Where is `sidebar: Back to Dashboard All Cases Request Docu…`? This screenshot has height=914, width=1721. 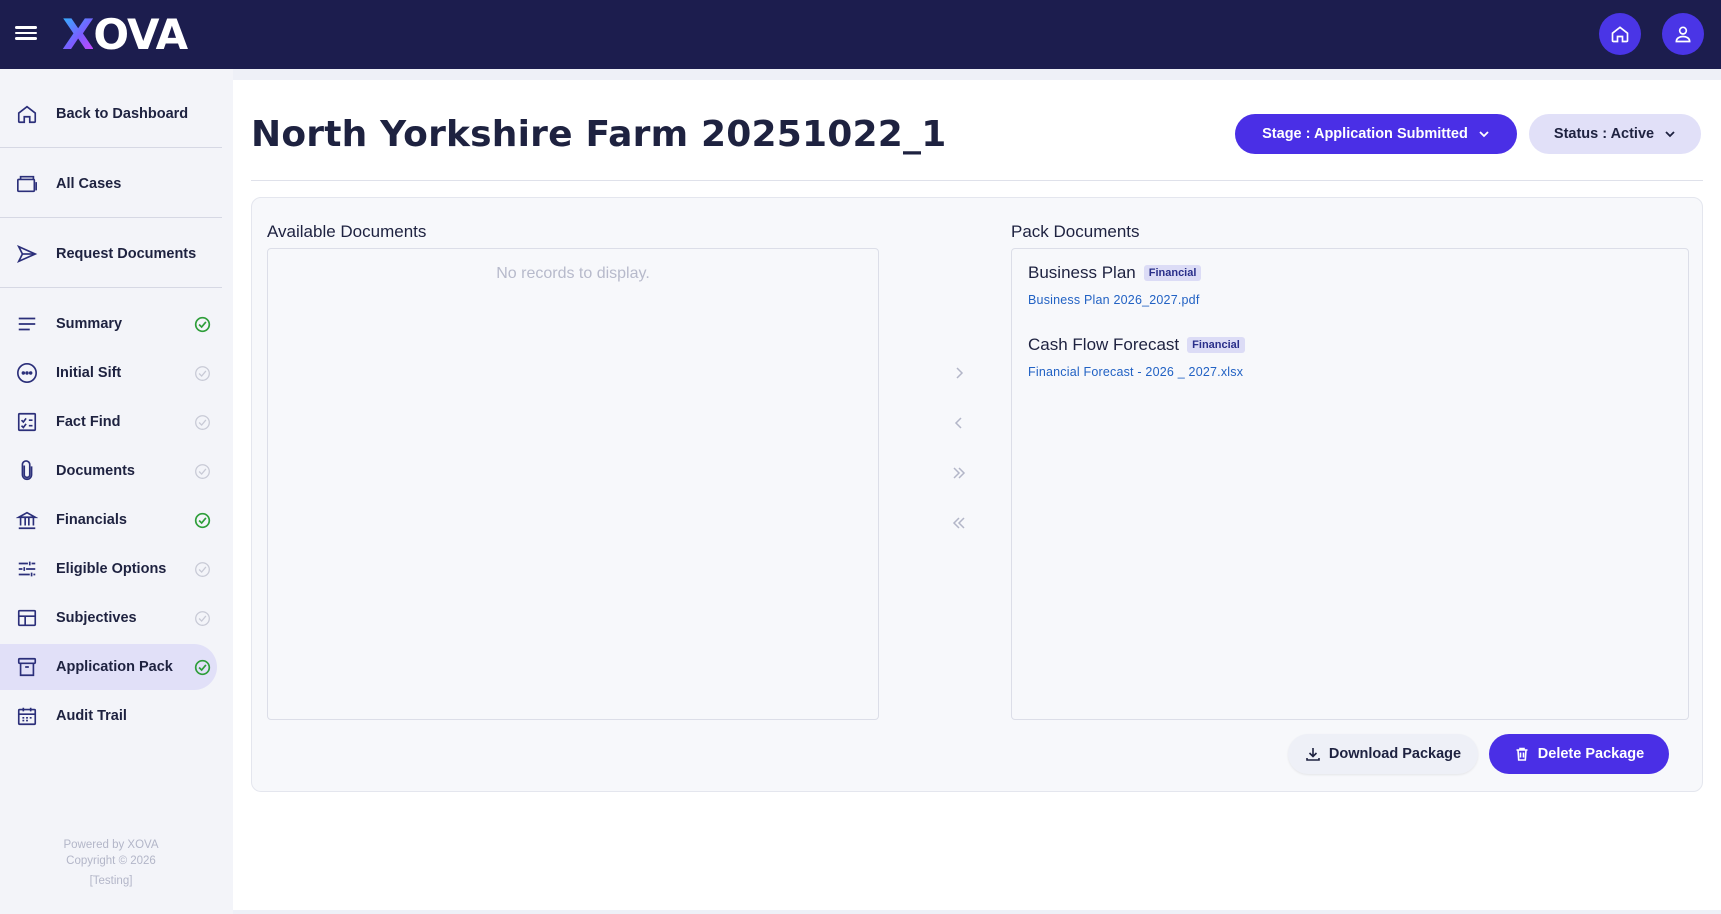
sidebar: Back to Dashboard All Cases Request Docu… is located at coordinates (116, 491).